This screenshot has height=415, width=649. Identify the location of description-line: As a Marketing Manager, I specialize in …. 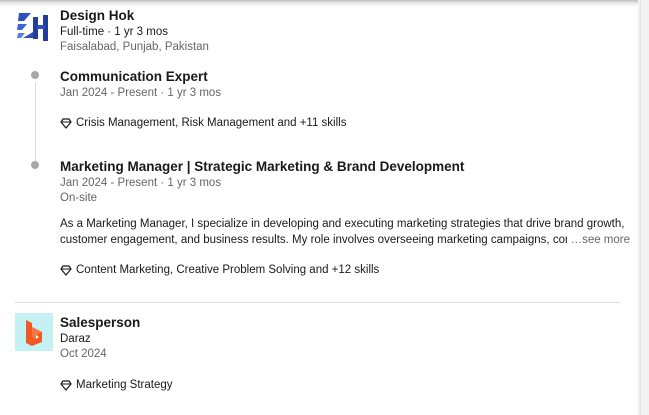
(342, 224).